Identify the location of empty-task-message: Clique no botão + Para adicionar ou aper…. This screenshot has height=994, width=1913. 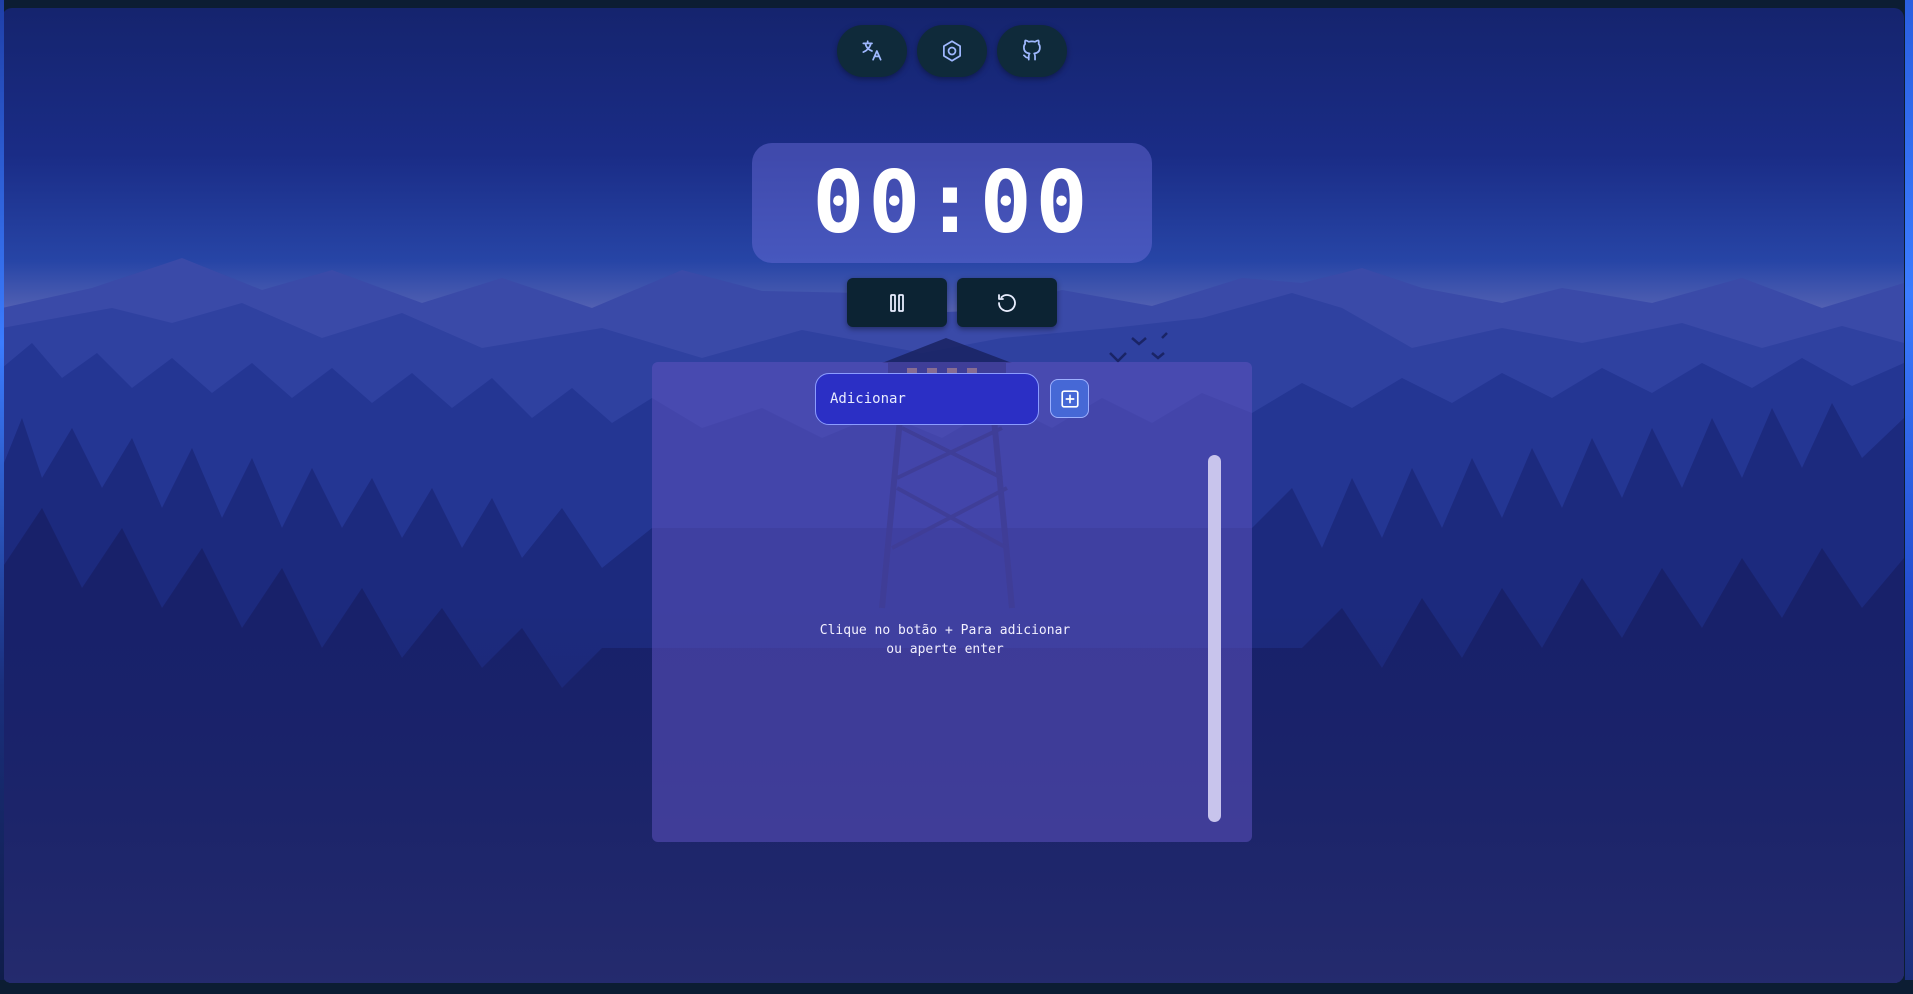
(945, 640).